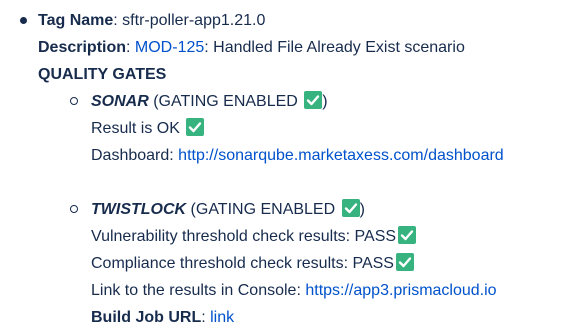  What do you see at coordinates (76, 20) in the screenshot?
I see `tag-name-label: Tag Name` at bounding box center [76, 20].